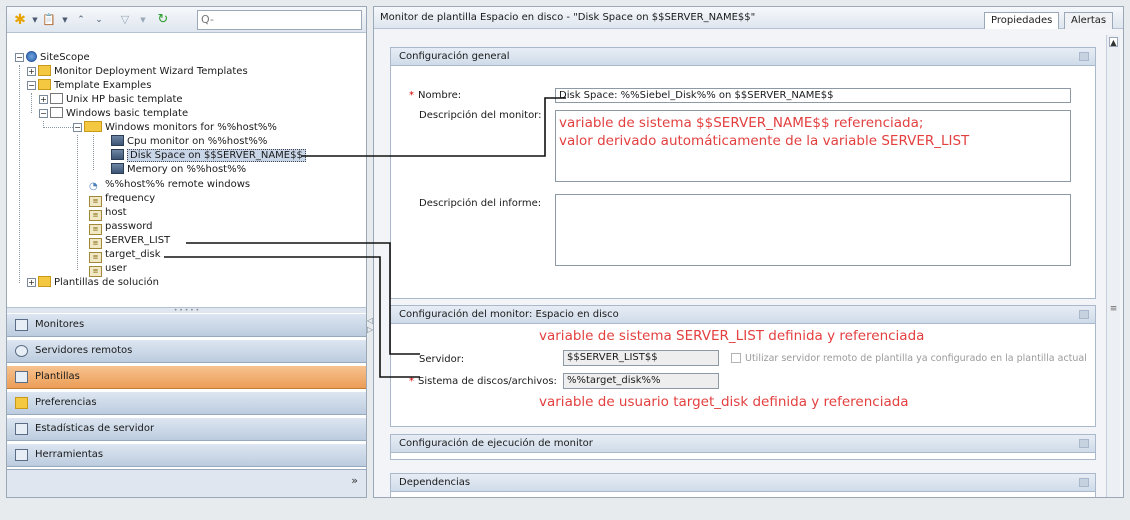 This screenshot has width=1130, height=520. I want to click on section-run-settings: Configuración de ejecución de monitor, so click(743, 447).